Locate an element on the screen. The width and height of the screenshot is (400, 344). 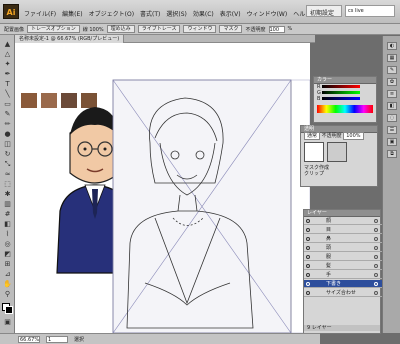
dock-graphic-styles-icon: ▣ is located at coordinates (392, 142).